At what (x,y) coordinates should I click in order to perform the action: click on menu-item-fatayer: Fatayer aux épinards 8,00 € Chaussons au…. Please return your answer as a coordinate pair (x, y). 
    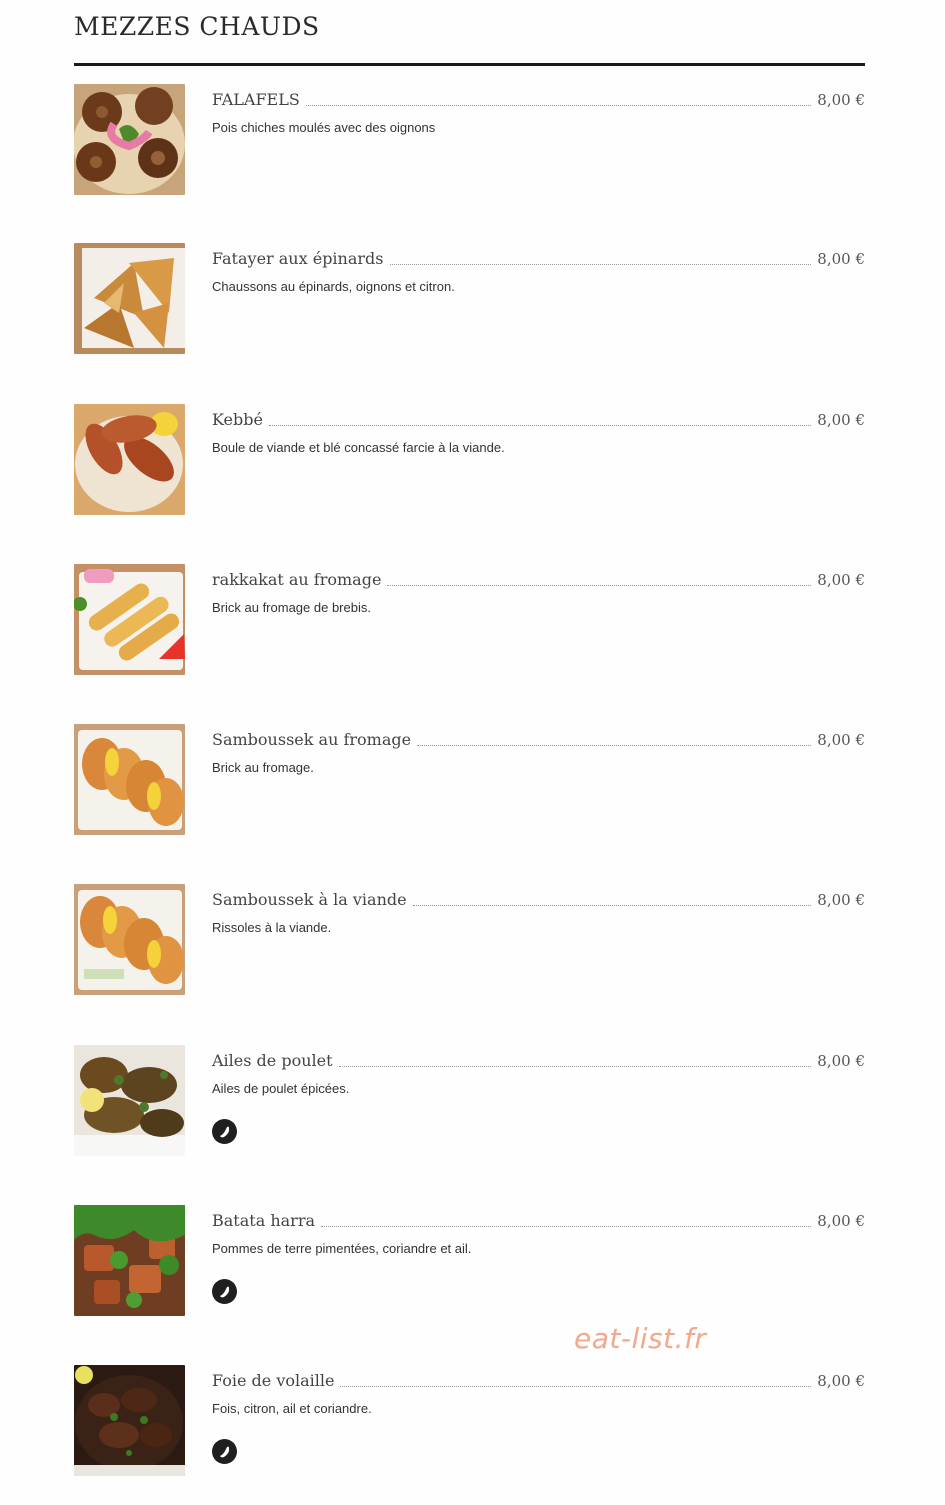
    Looking at the image, I should click on (469, 313).